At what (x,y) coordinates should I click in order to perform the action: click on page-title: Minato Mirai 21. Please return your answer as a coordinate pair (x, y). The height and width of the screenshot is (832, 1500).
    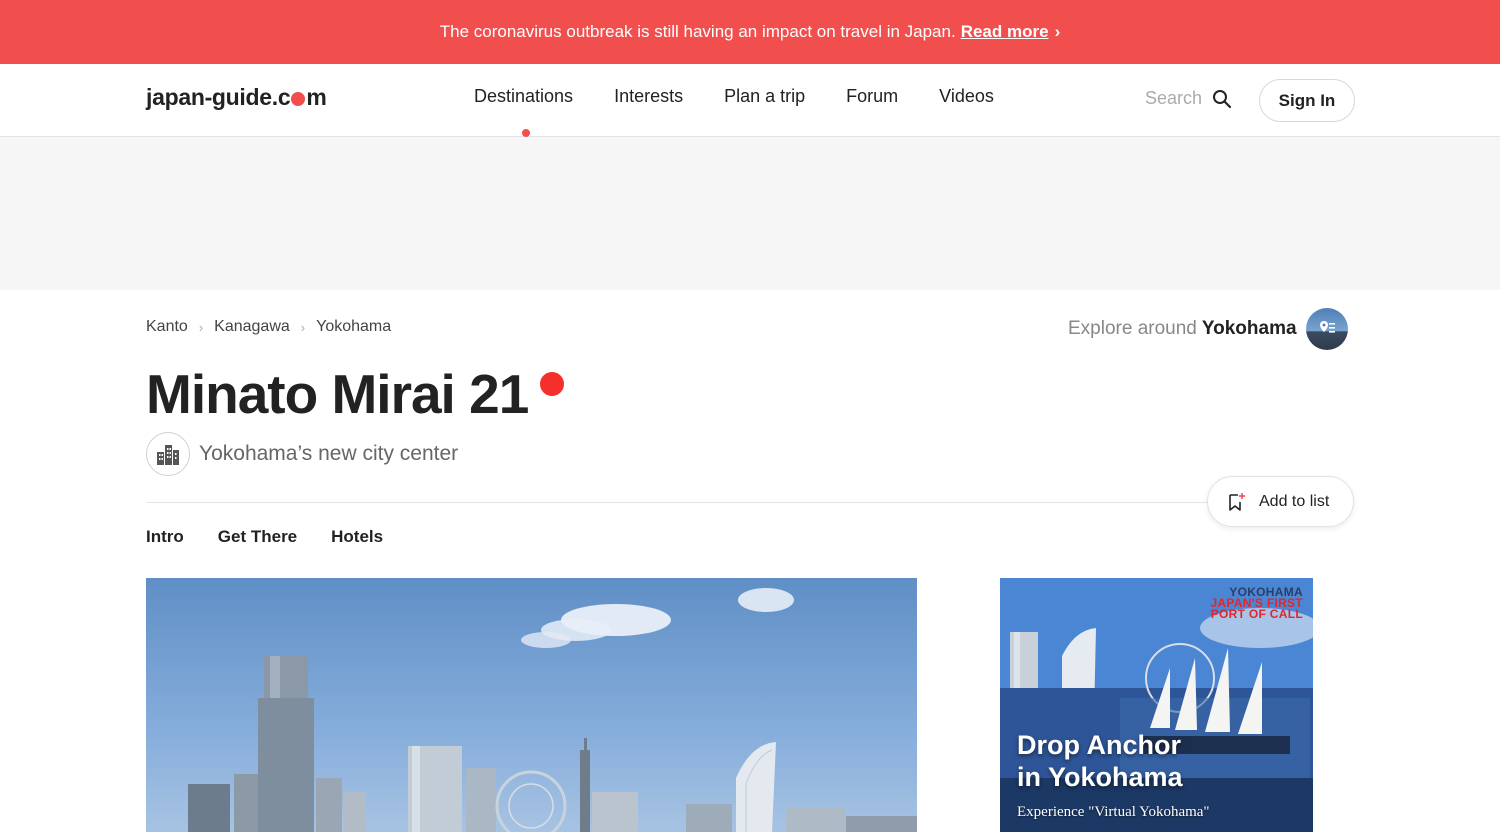
    Looking at the image, I should click on (337, 394).